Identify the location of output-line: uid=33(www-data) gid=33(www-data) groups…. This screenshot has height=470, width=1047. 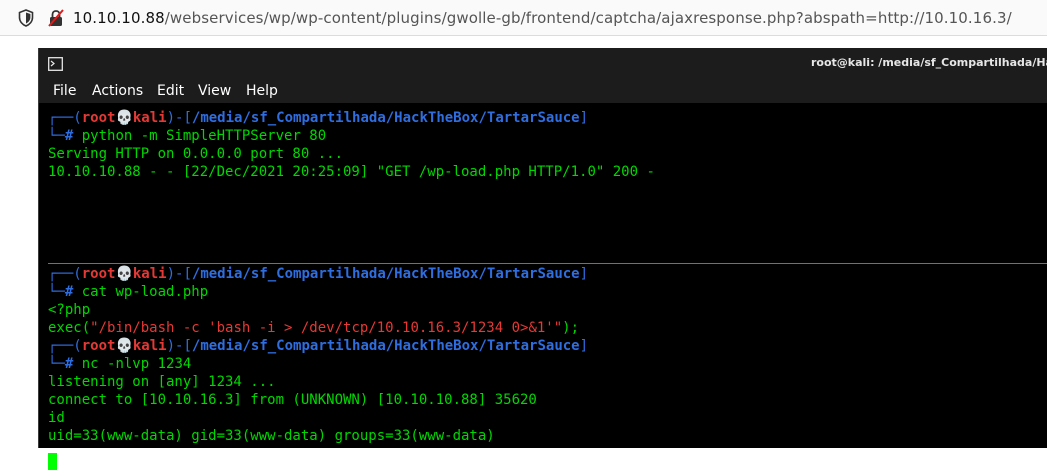
(271, 436).